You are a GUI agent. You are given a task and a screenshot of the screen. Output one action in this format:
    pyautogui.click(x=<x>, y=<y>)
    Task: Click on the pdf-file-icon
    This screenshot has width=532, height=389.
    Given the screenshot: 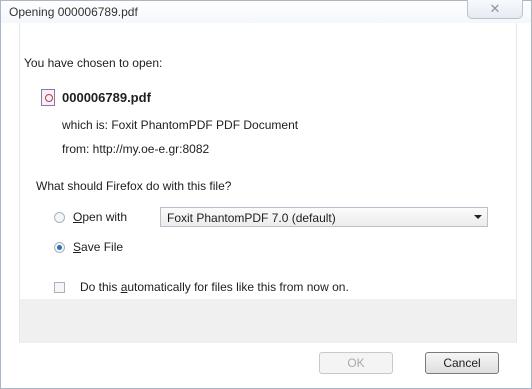 What is the action you would take?
    pyautogui.click(x=48, y=97)
    